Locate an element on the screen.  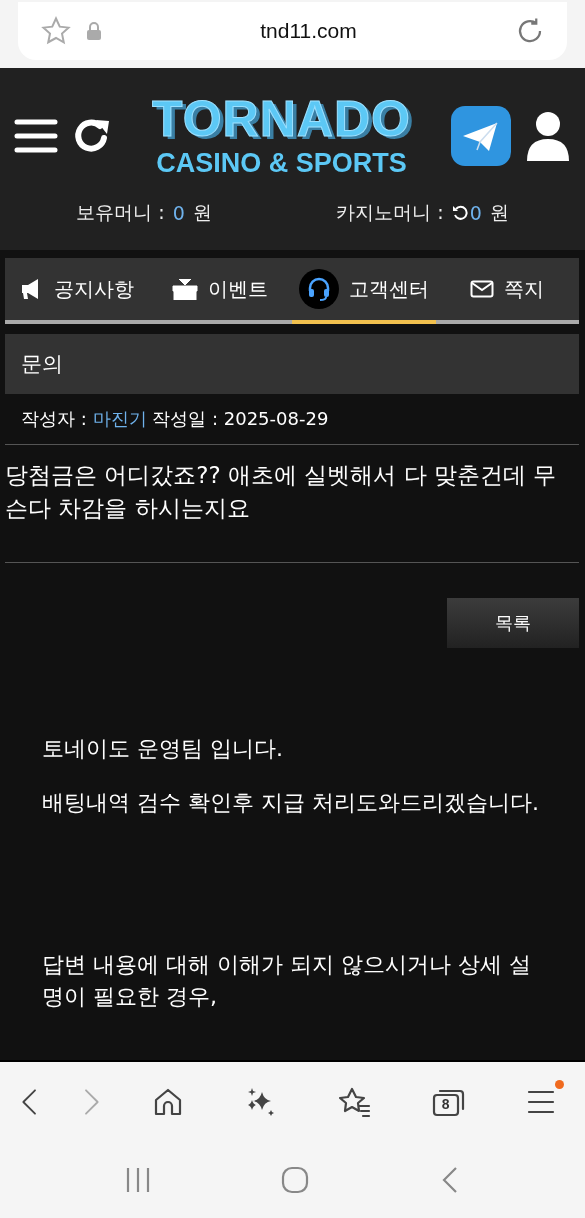
home-icon is located at coordinates (295, 1180).